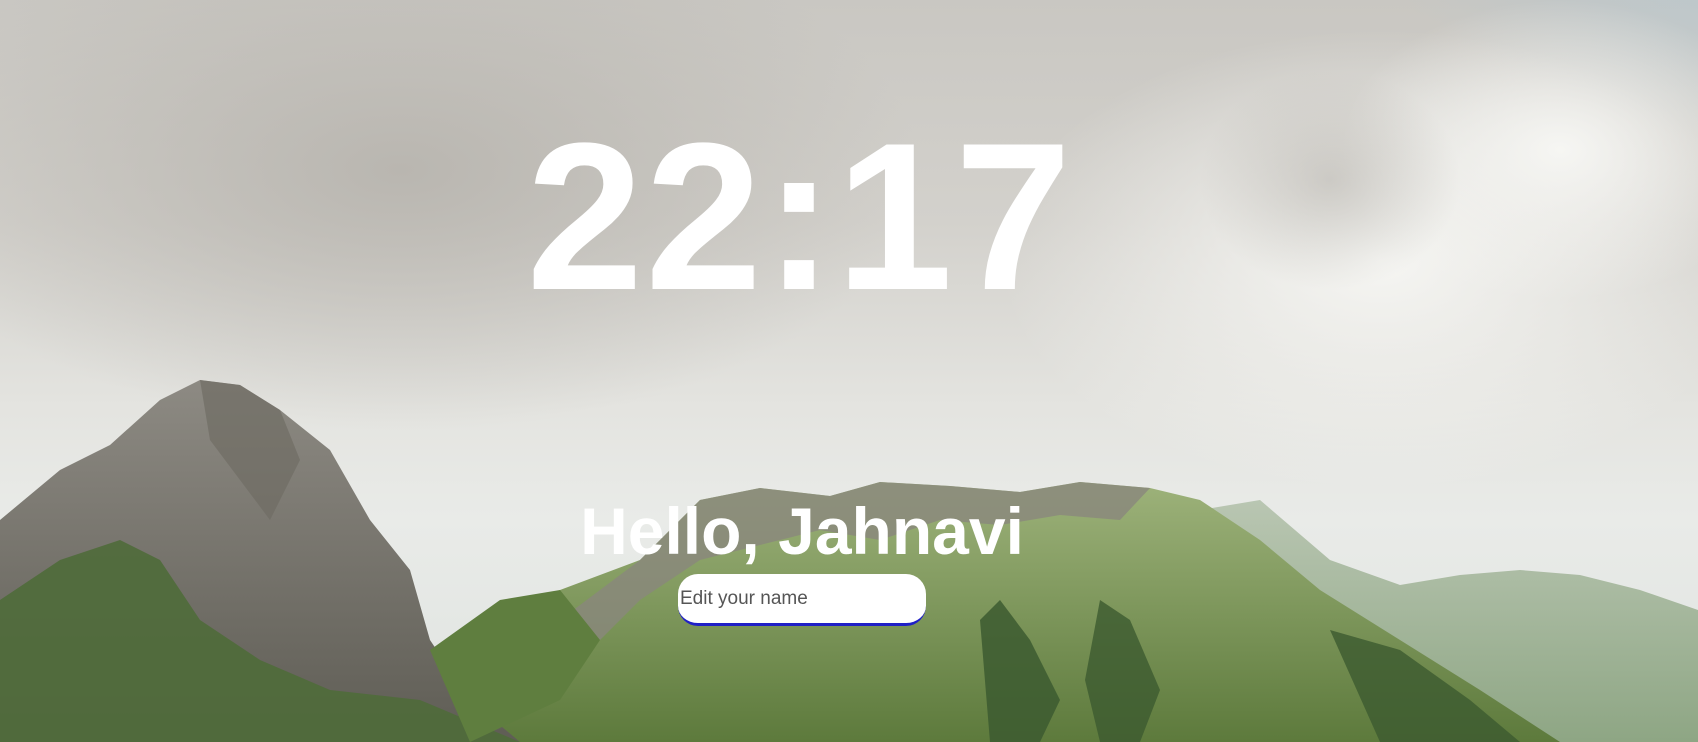 Image resolution: width=1698 pixels, height=742 pixels. Describe the element at coordinates (800, 216) in the screenshot. I see `clock-time: 22:17` at that location.